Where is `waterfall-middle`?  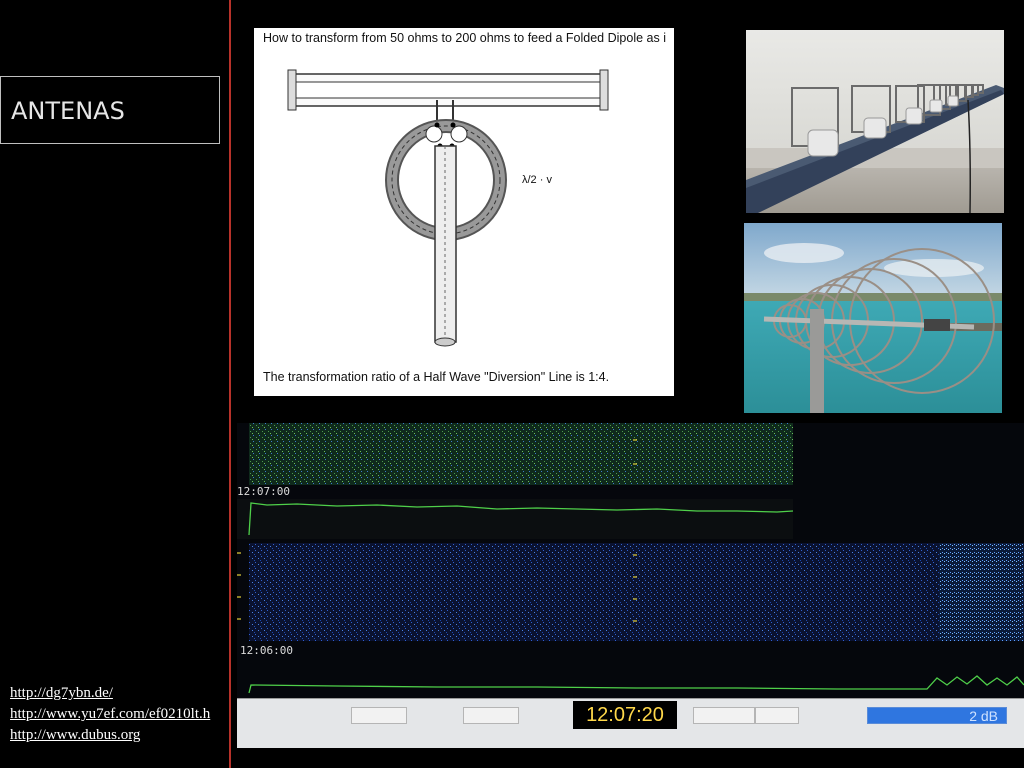
waterfall-middle is located at coordinates (594, 592).